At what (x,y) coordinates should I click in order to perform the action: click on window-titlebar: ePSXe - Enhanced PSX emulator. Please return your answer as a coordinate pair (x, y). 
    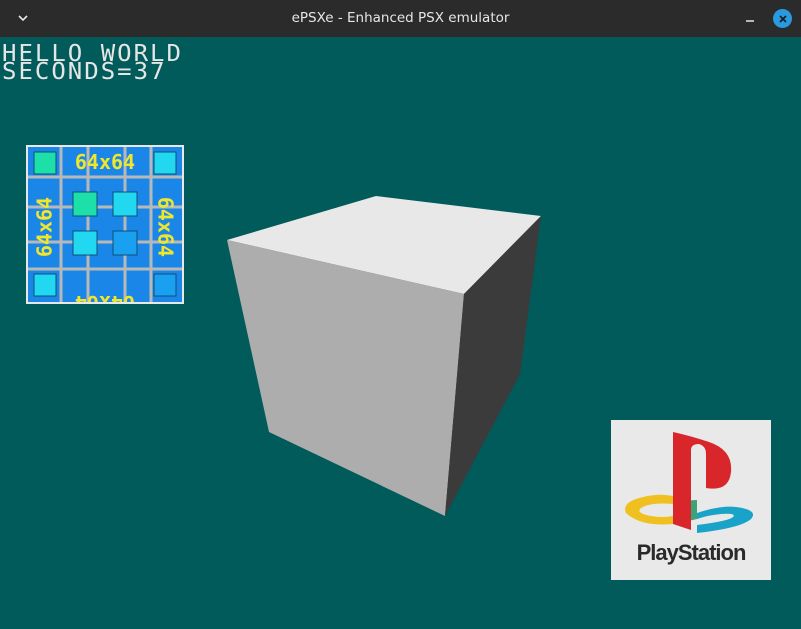
    Looking at the image, I should click on (400, 18).